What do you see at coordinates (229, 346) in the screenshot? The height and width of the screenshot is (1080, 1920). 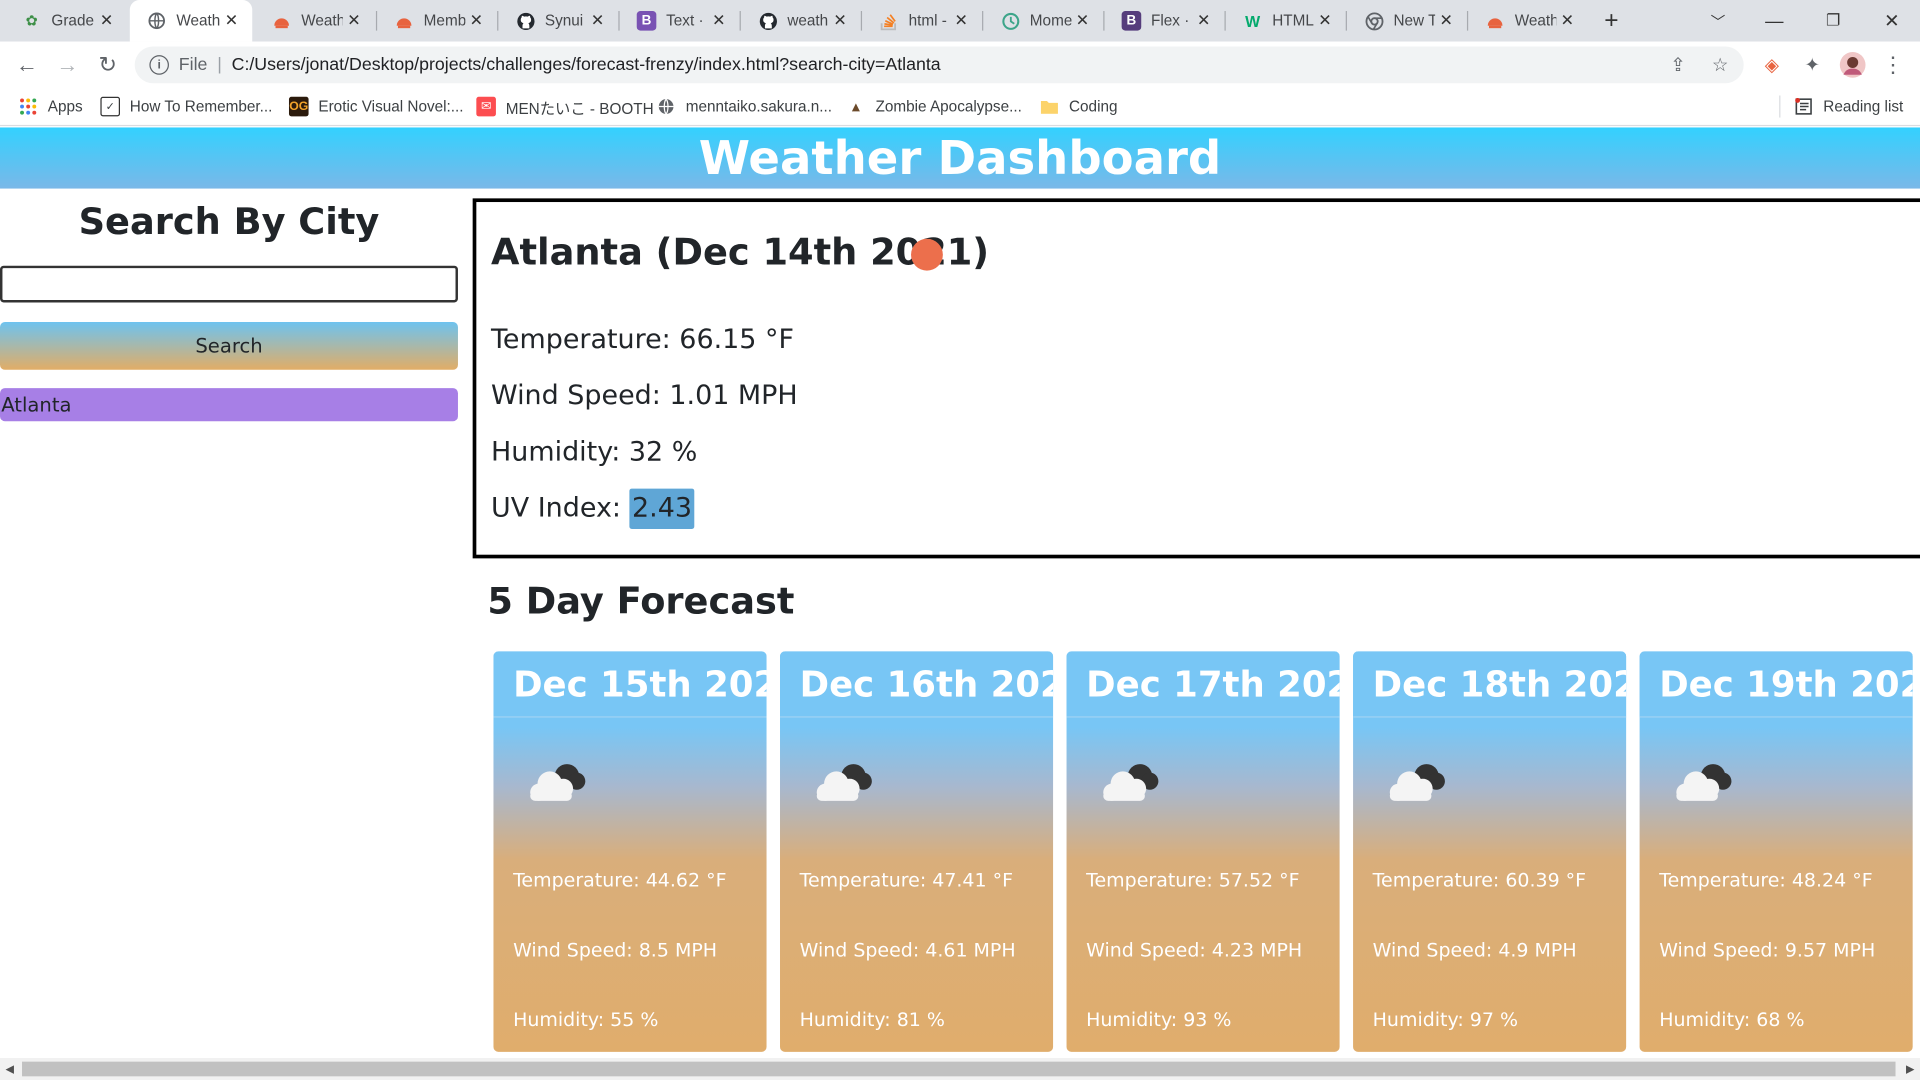 I see `search-button: Search` at bounding box center [229, 346].